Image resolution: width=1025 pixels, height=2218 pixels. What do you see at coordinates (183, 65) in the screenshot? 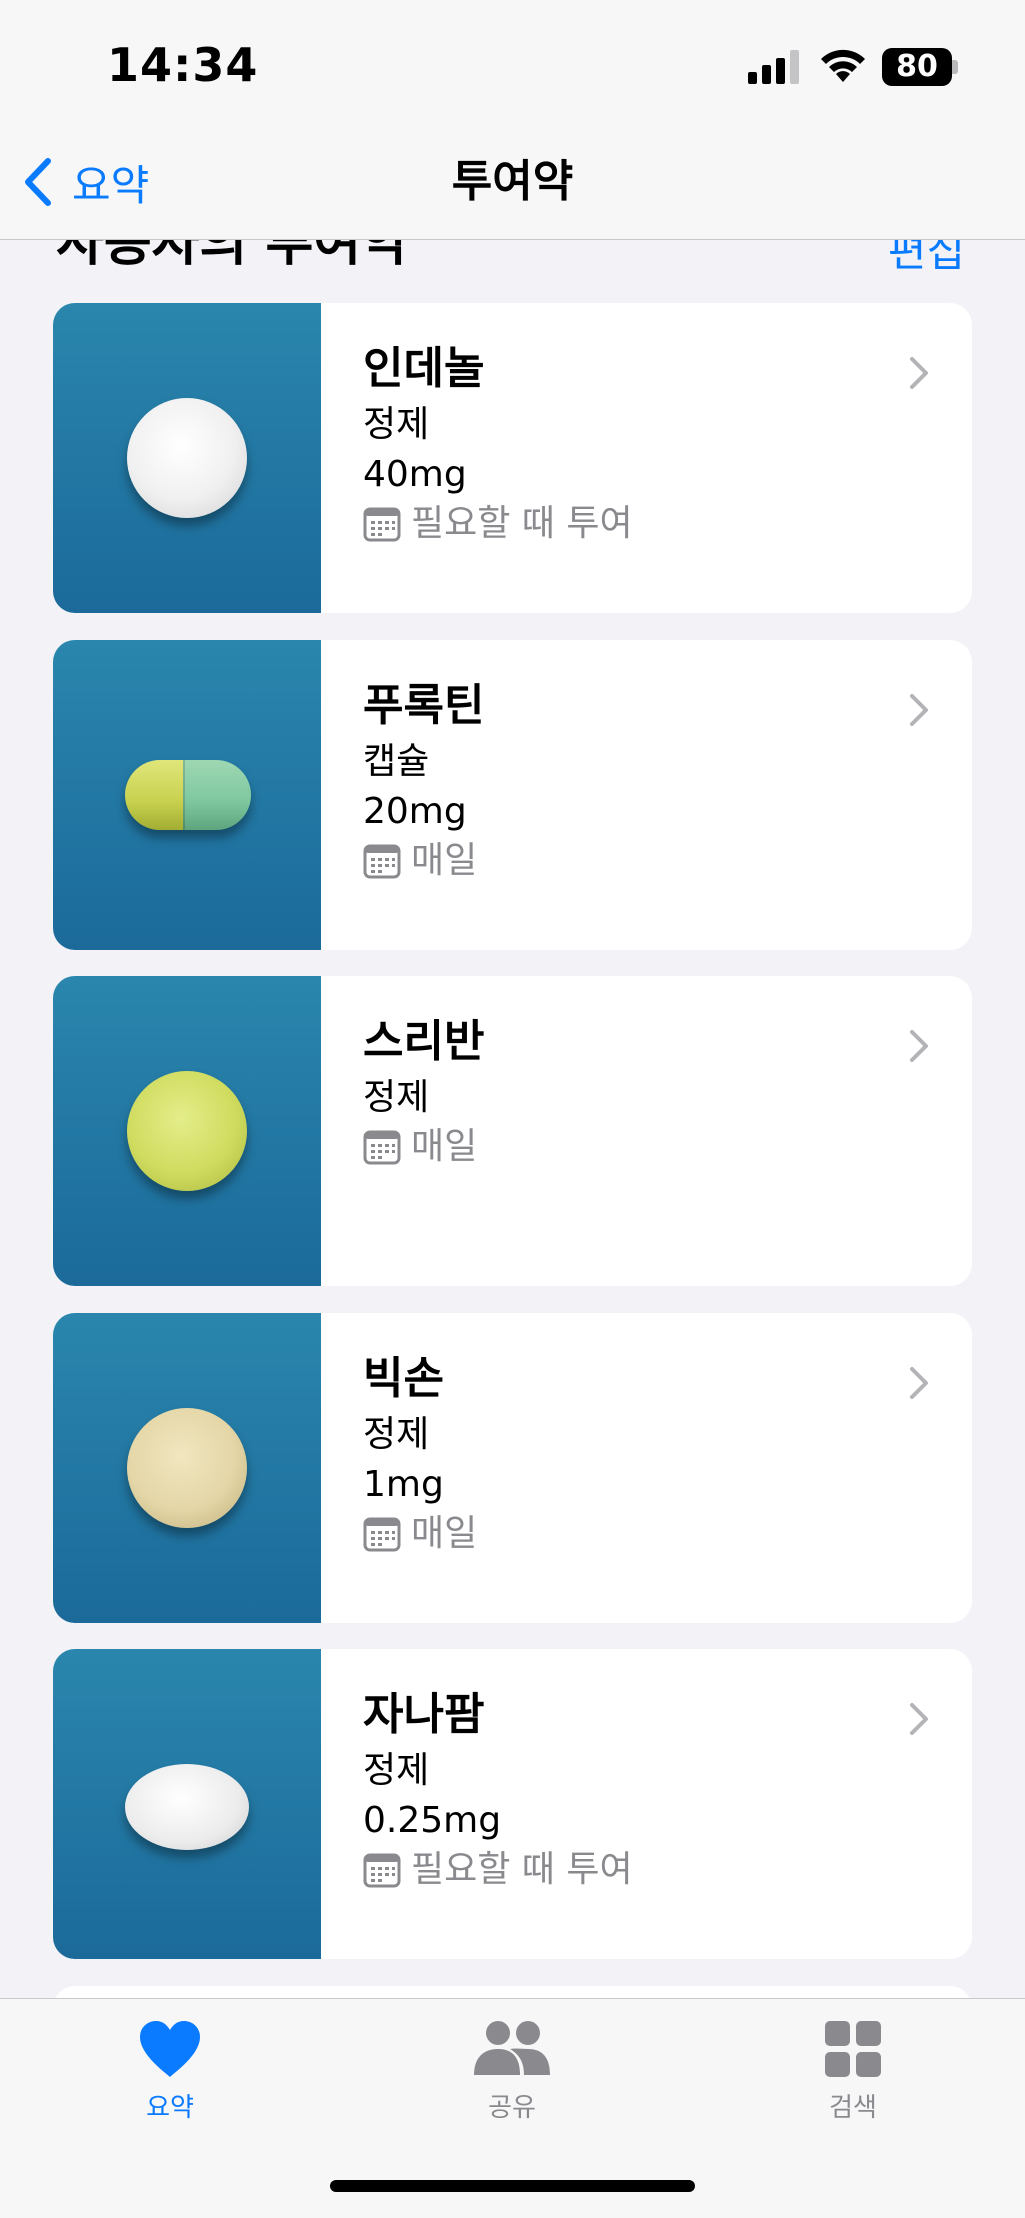
I see `status-time: 14:34` at bounding box center [183, 65].